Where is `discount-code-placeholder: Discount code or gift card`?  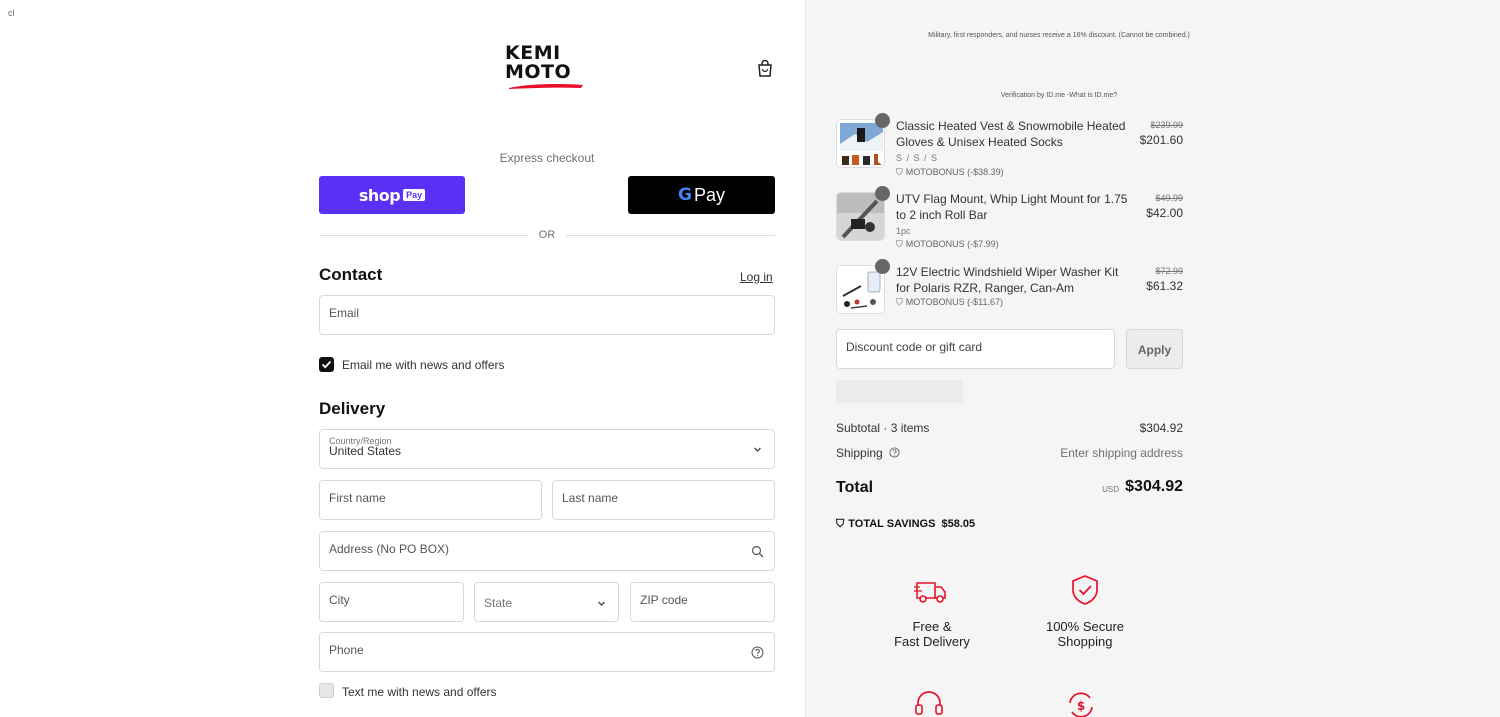 discount-code-placeholder: Discount code or gift card is located at coordinates (914, 347).